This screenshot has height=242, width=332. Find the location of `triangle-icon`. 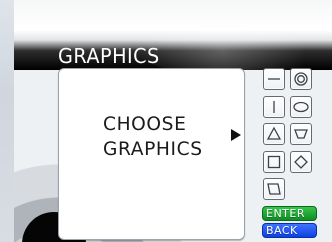

triangle-icon is located at coordinates (274, 133).